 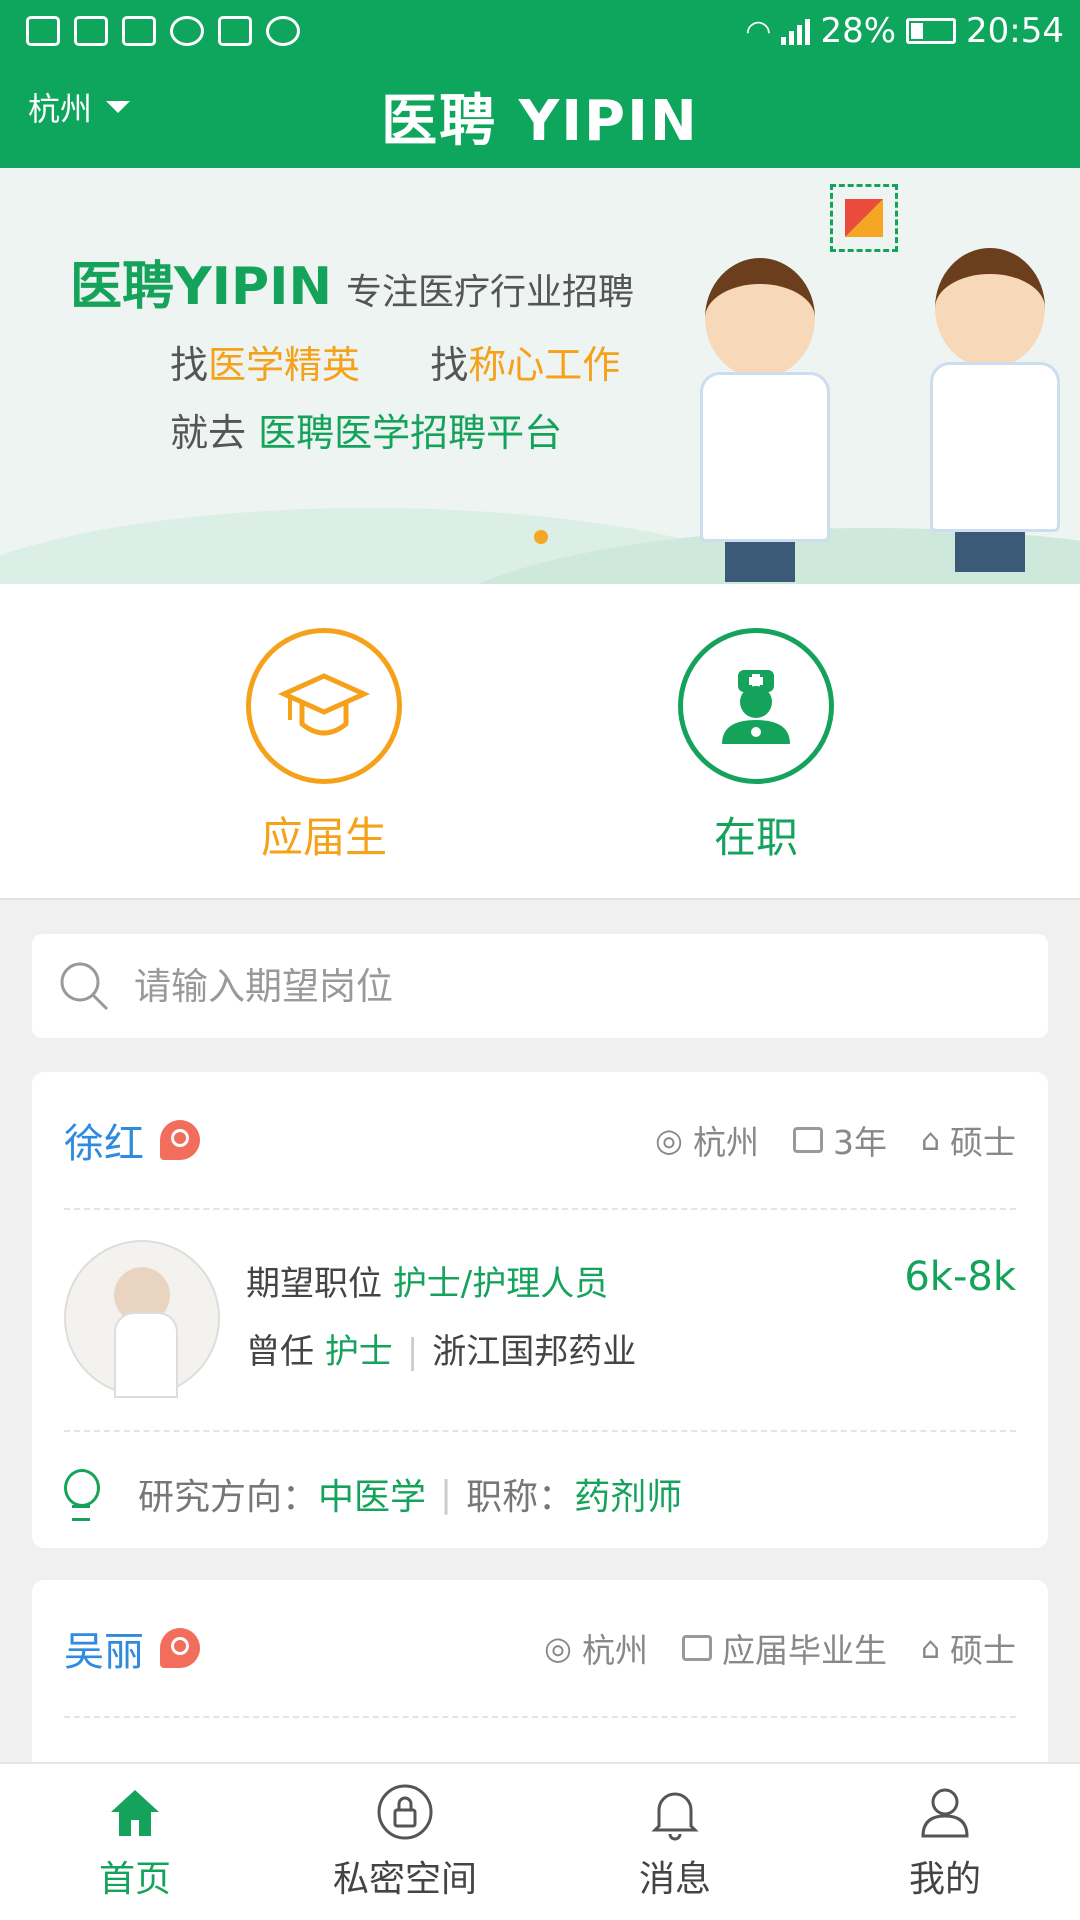 I want to click on candidate-name: 吴丽, so click(x=104, y=1652).